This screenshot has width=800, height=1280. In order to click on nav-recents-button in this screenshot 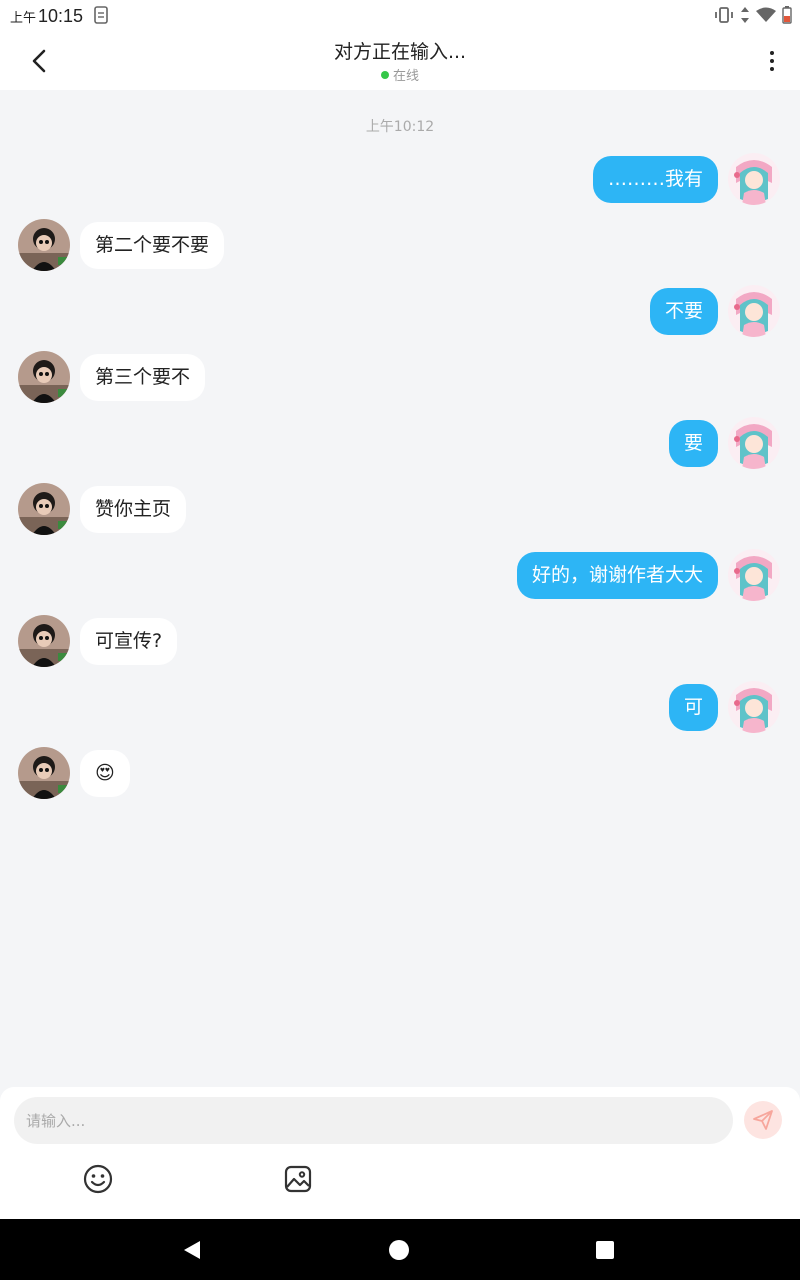, I will do `click(605, 1250)`.